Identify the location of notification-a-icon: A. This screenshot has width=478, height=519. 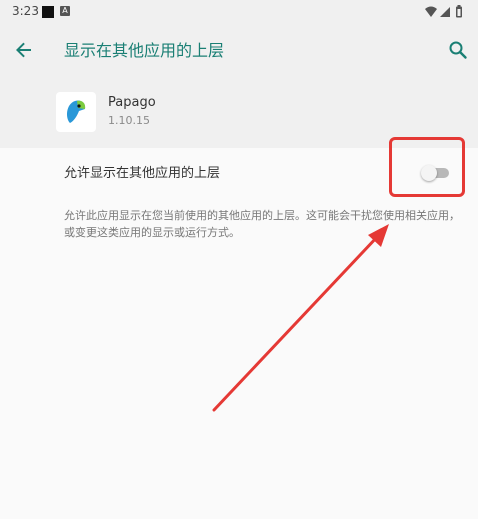
(65, 11).